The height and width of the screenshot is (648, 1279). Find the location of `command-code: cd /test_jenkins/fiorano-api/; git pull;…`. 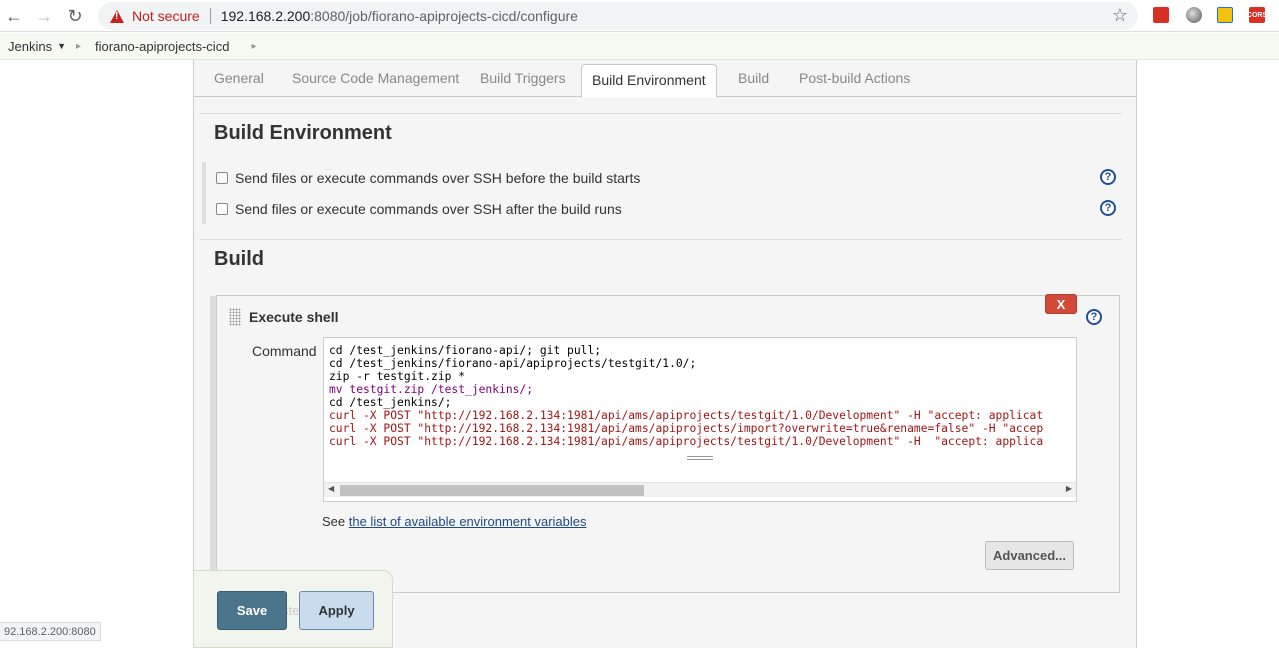

command-code: cd /test_jenkins/fiorano-api/; git pull;… is located at coordinates (686, 396).